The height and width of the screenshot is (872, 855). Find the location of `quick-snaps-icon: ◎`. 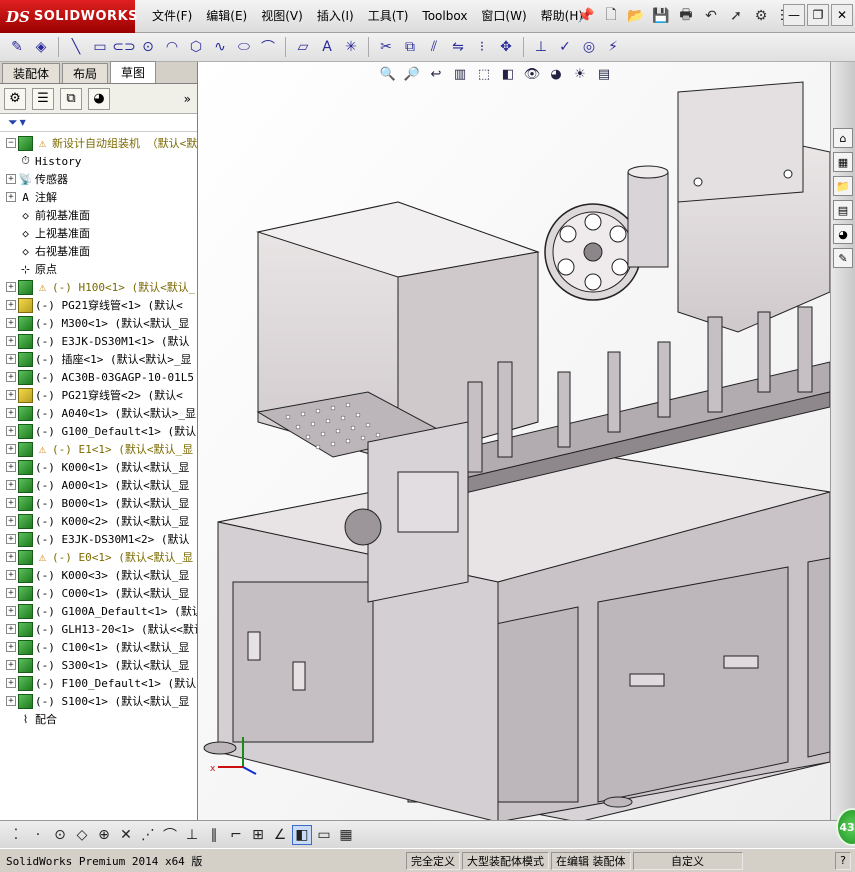

quick-snaps-icon: ◎ is located at coordinates (589, 47).